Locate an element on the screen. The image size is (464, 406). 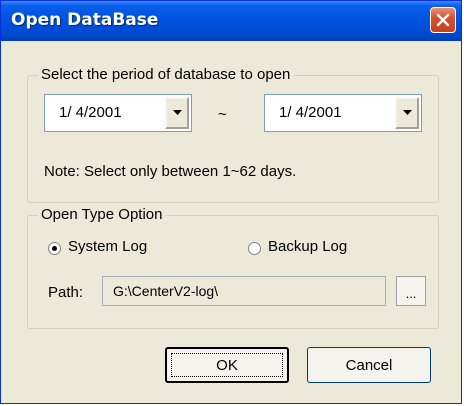
system-log-label: System Log is located at coordinates (107, 246).